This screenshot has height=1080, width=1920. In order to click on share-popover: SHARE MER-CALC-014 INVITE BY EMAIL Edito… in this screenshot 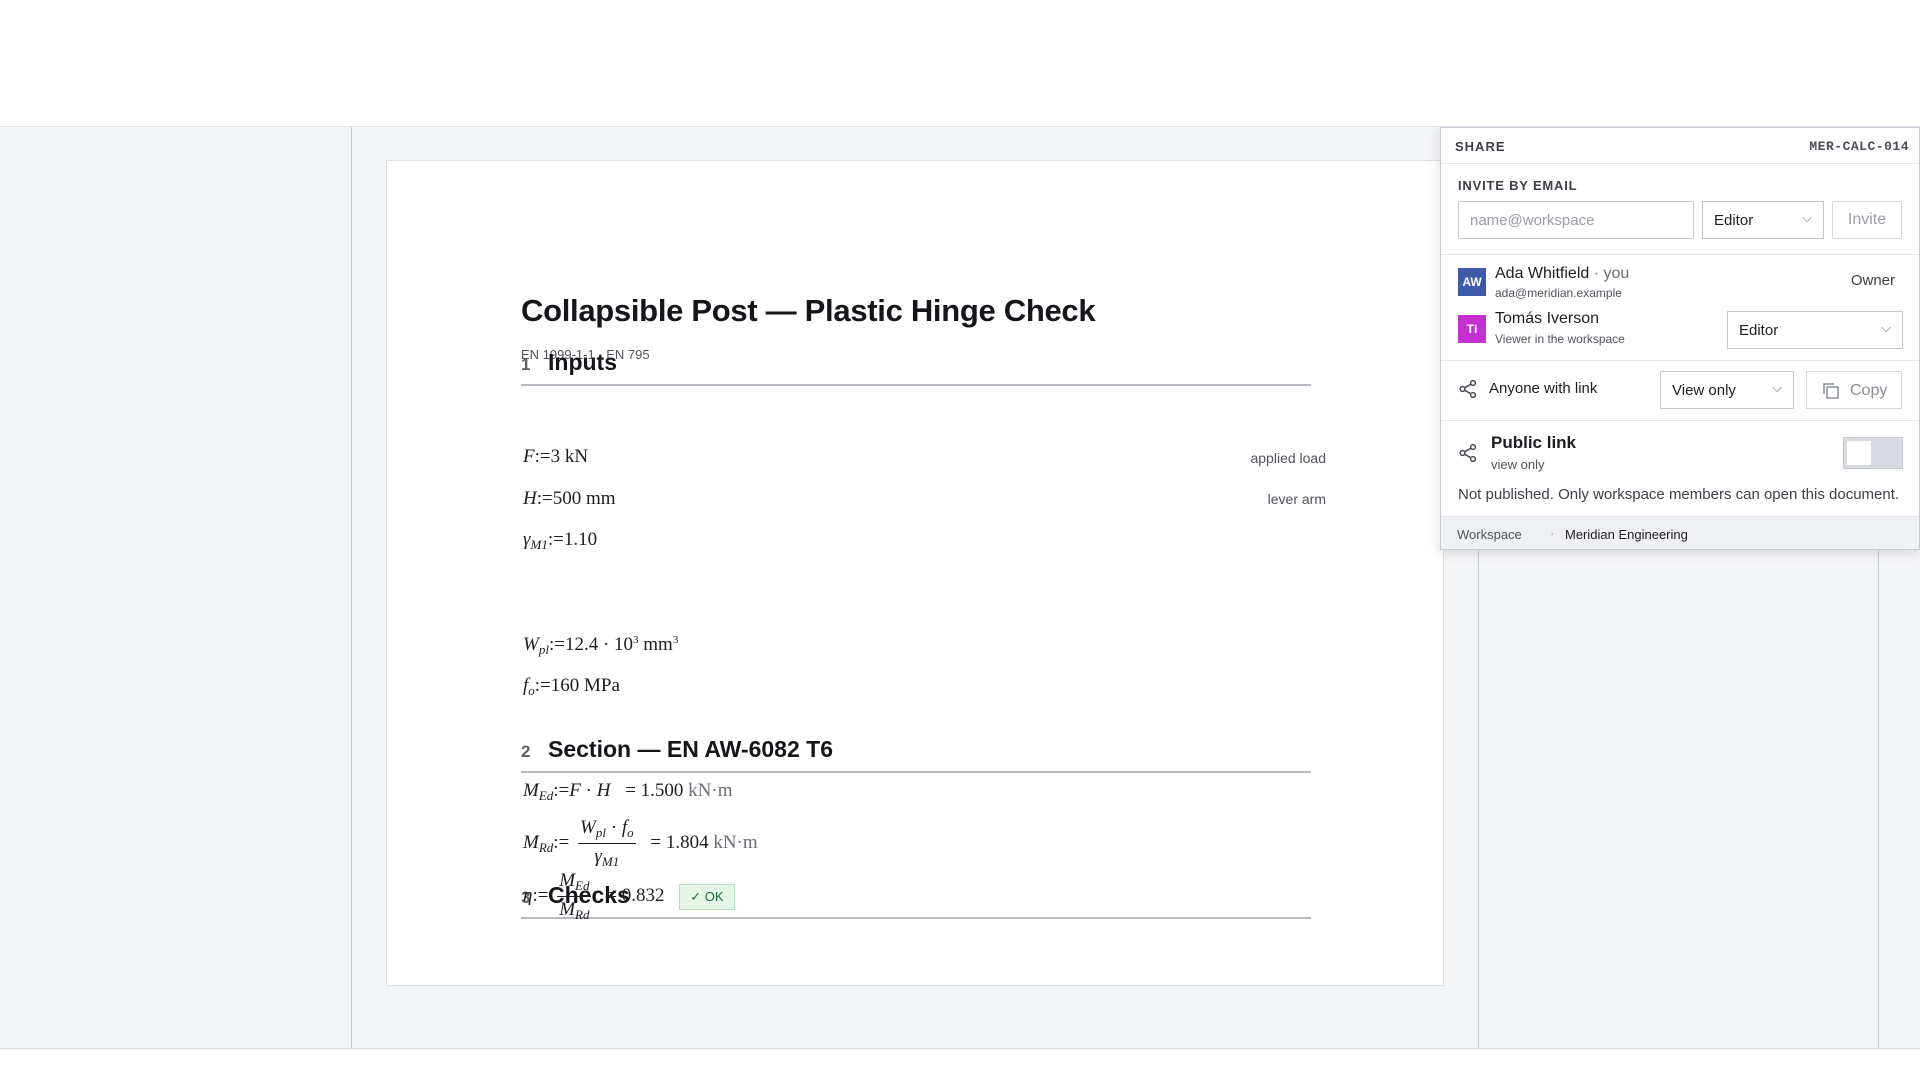, I will do `click(1680, 338)`.